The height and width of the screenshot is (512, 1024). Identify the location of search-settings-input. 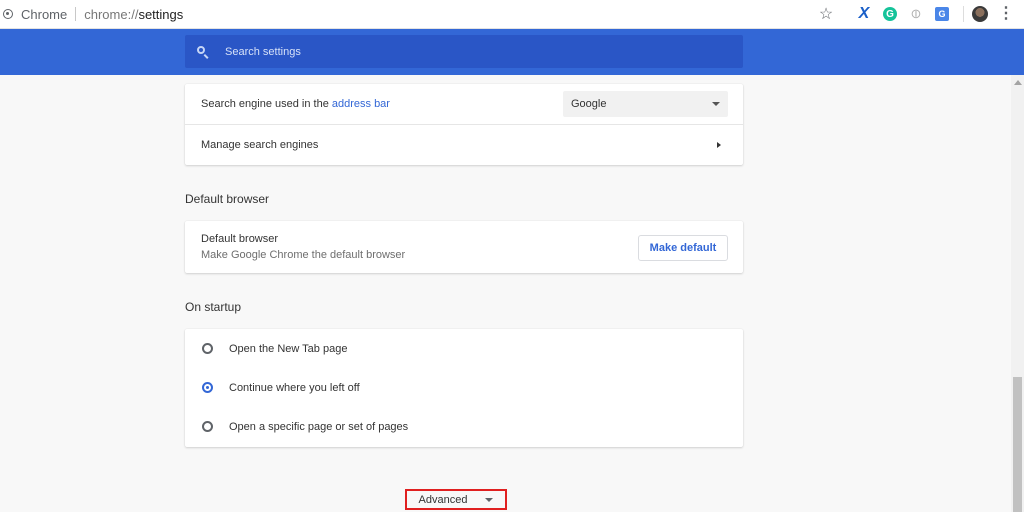
(465, 51).